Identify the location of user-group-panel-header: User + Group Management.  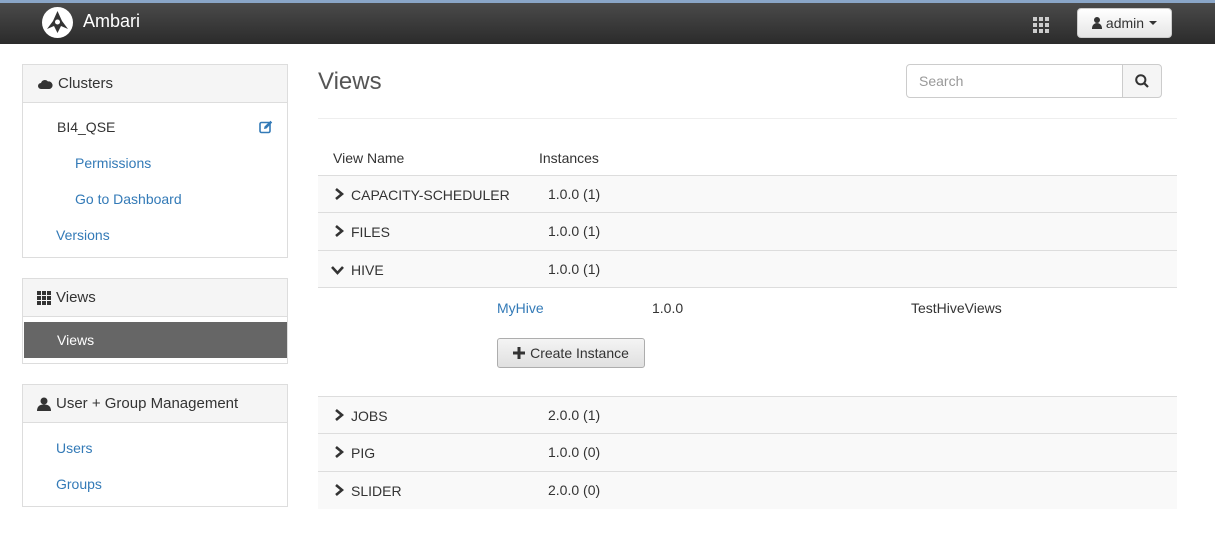
(155, 404).